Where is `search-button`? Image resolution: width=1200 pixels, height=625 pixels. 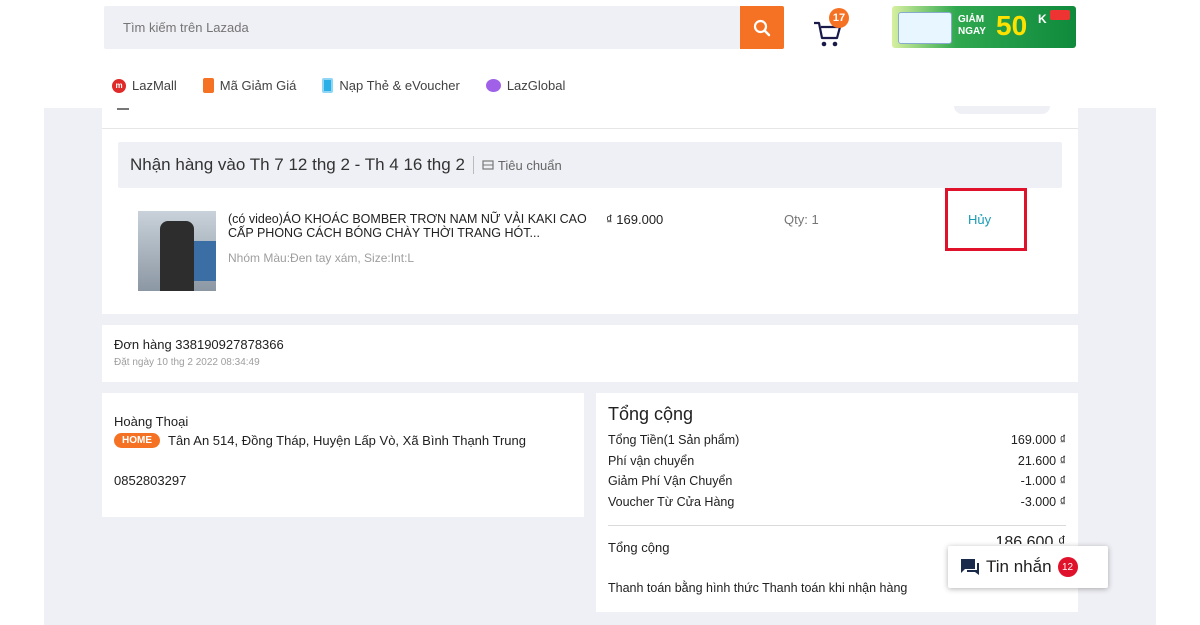 search-button is located at coordinates (762, 27).